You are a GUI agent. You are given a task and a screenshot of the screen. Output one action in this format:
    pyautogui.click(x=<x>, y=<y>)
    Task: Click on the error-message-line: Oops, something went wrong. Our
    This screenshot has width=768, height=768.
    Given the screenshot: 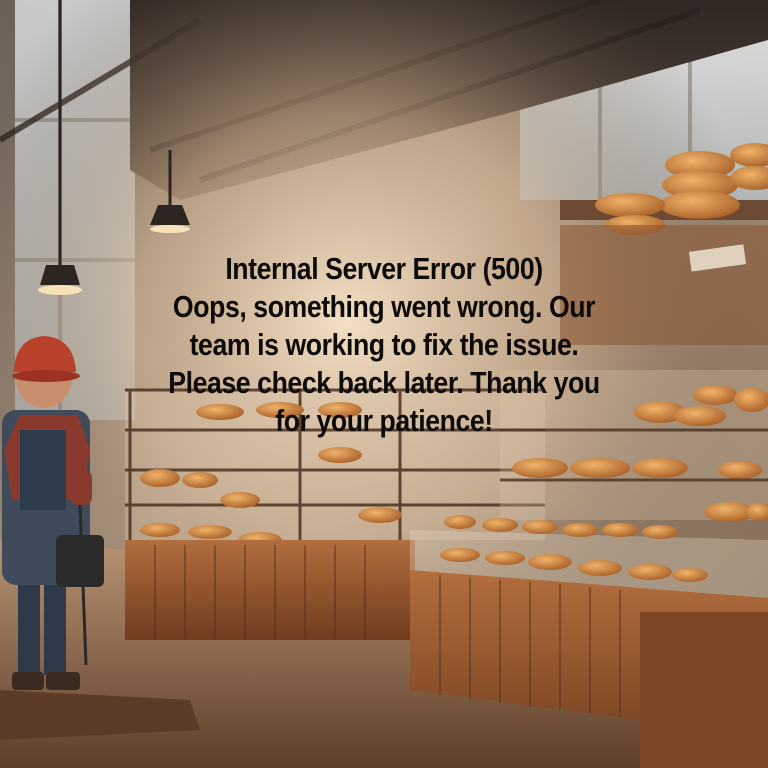 What is the action you would take?
    pyautogui.click(x=384, y=306)
    